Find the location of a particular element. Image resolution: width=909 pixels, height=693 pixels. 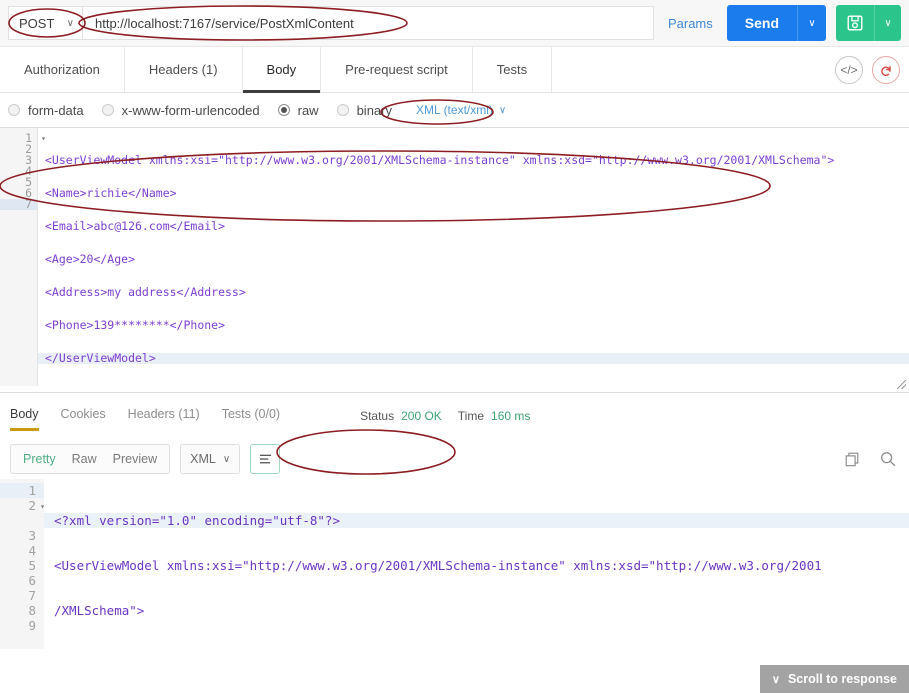

response-tab-headers: Headers (11) is located at coordinates (164, 416).